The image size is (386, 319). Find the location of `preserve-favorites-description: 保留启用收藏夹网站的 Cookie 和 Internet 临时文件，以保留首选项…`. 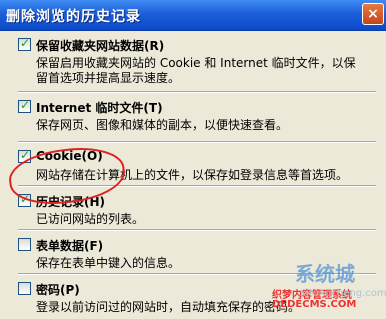

preserve-favorites-description: 保留启用收藏夹网站的 Cookie 和 Internet 临时文件，以保留首选项… is located at coordinates (196, 70).